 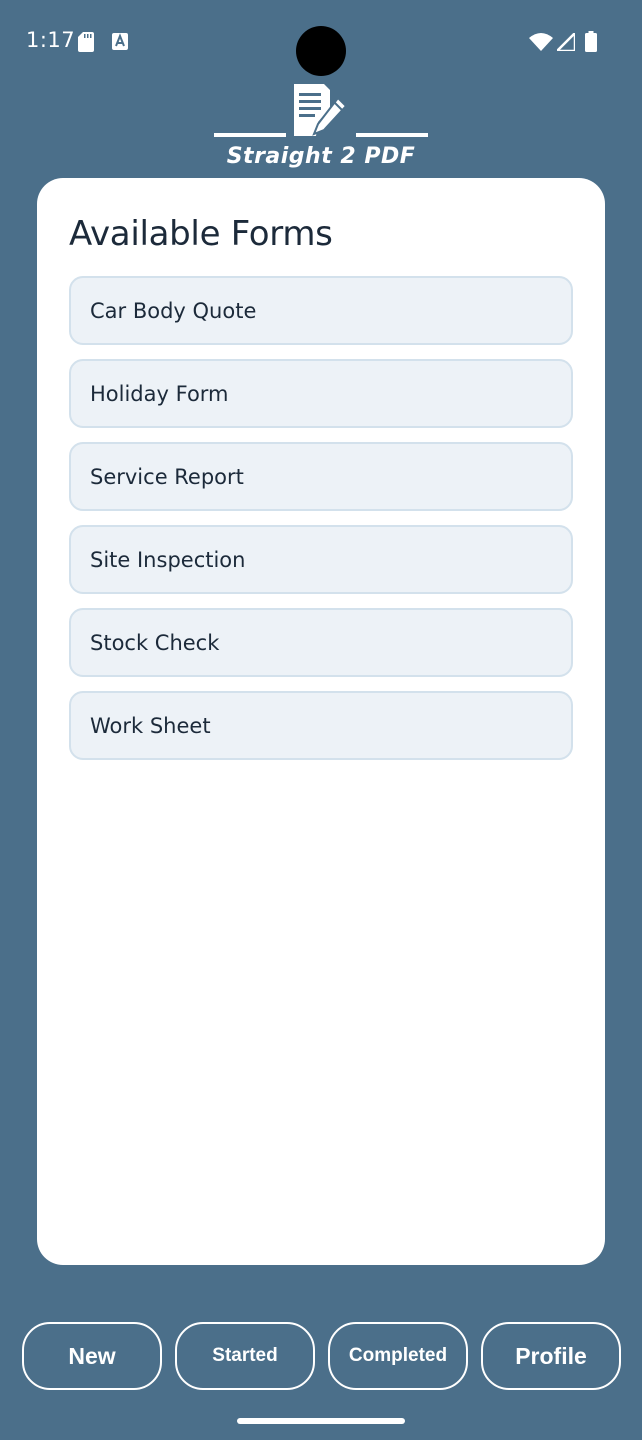 What do you see at coordinates (321, 476) in the screenshot?
I see `form-item-service-report: Service Report` at bounding box center [321, 476].